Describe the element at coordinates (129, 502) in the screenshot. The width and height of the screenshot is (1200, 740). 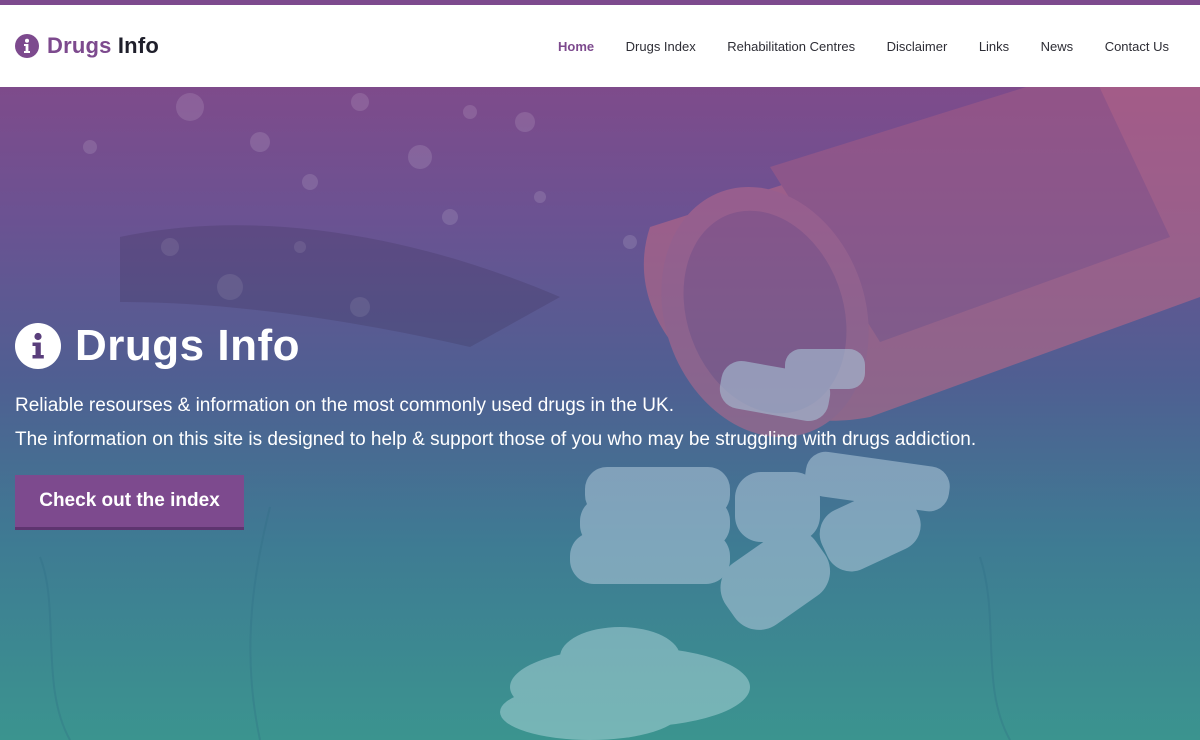
I see `check-index-button: Check out the index` at that location.